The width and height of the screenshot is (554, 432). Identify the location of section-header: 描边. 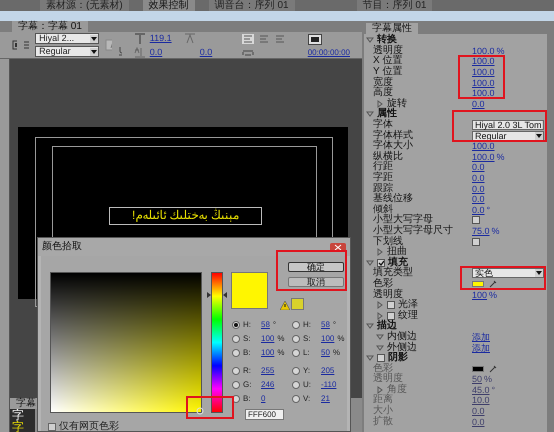
(387, 326).